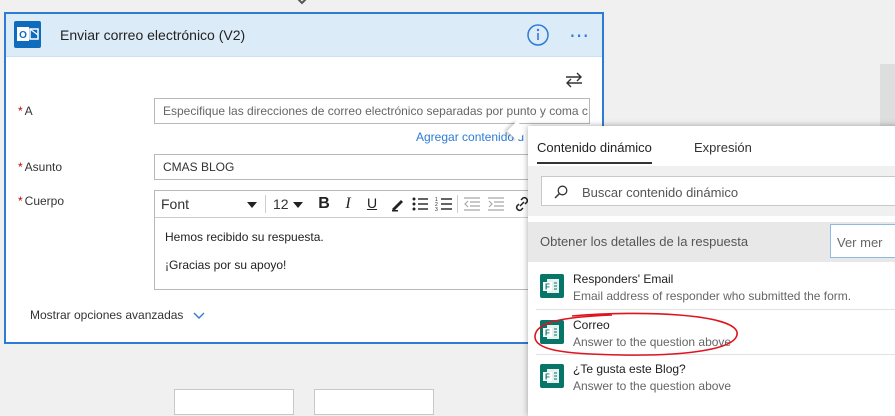  What do you see at coordinates (436, 209) in the screenshot?
I see `svg-text: 3` at bounding box center [436, 209].